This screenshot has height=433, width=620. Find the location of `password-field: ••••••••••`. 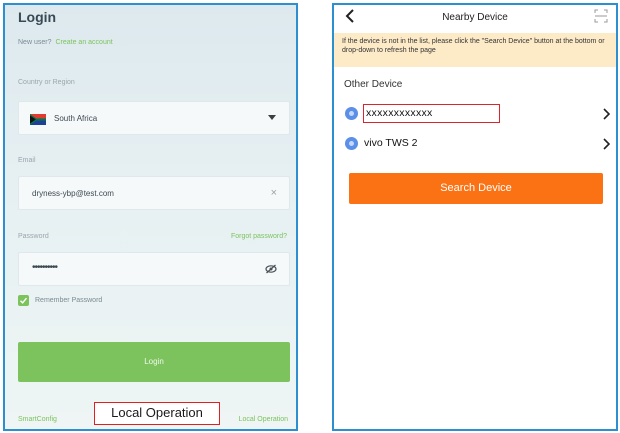

password-field: •••••••••• is located at coordinates (154, 269).